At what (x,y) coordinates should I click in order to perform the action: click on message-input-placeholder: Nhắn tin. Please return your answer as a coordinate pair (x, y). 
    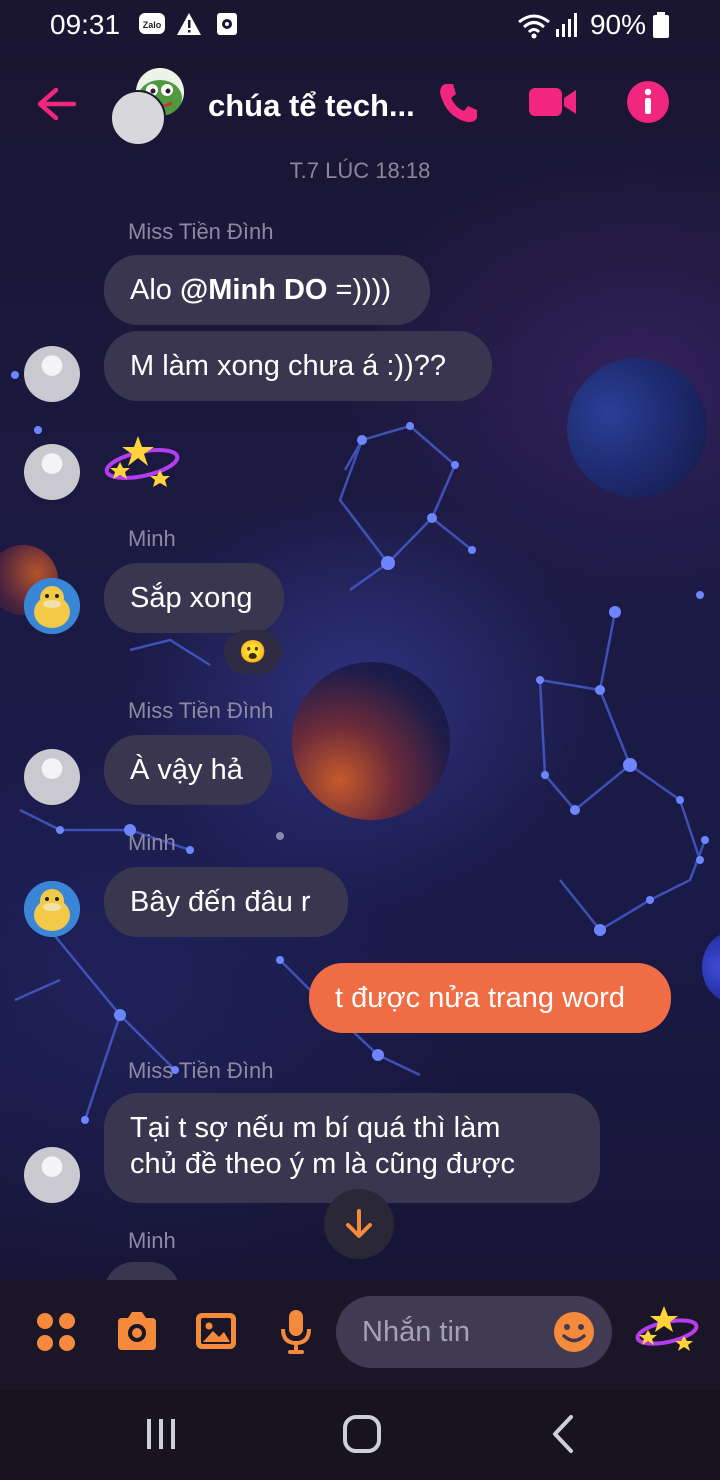
    Looking at the image, I should click on (416, 1332).